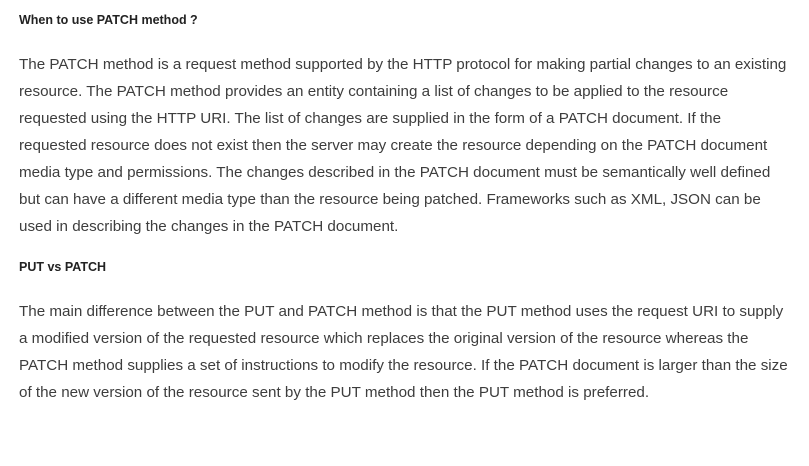 This screenshot has width=809, height=466. What do you see at coordinates (108, 20) in the screenshot?
I see `section-heading-when-to-use-patch: When to use PATCH method ?` at bounding box center [108, 20].